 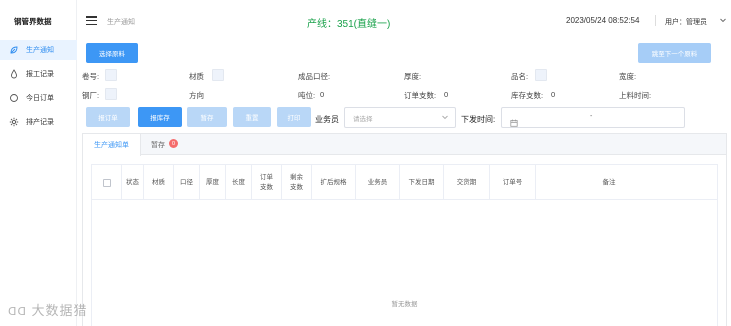 What do you see at coordinates (112, 53) in the screenshot?
I see `select-material-button: 选择原料` at bounding box center [112, 53].